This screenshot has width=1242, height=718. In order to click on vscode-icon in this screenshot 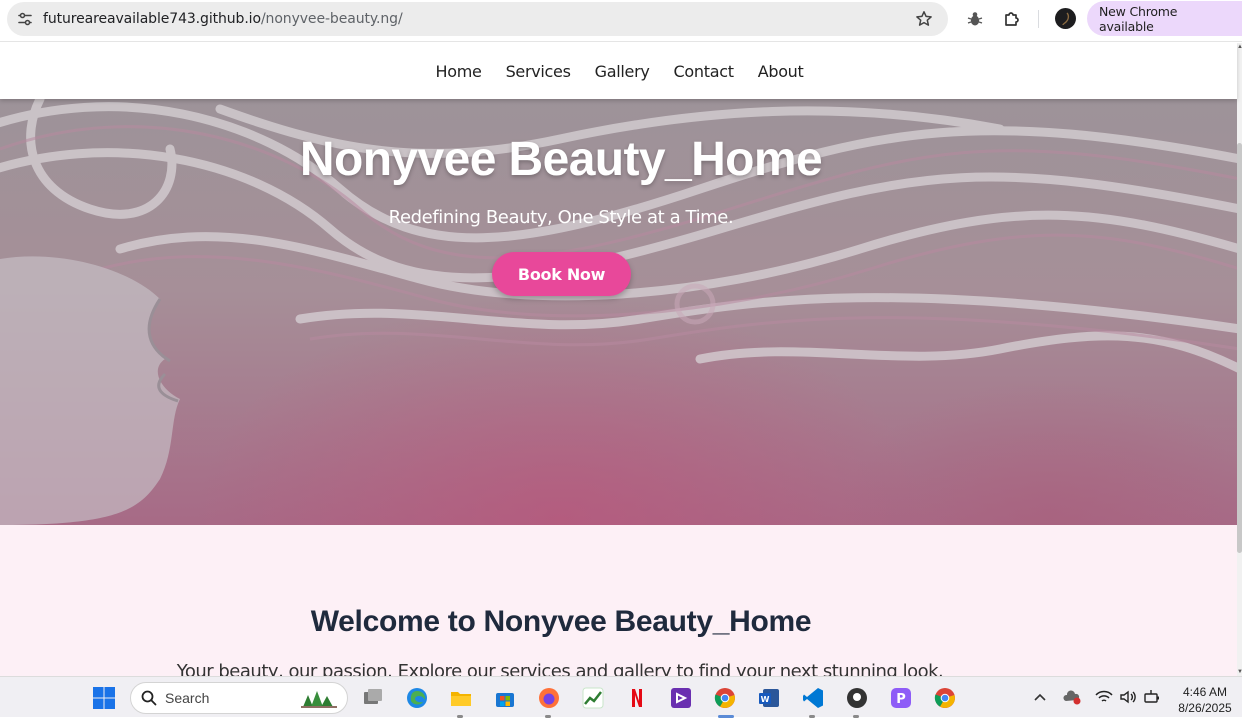, I will do `click(813, 698)`.